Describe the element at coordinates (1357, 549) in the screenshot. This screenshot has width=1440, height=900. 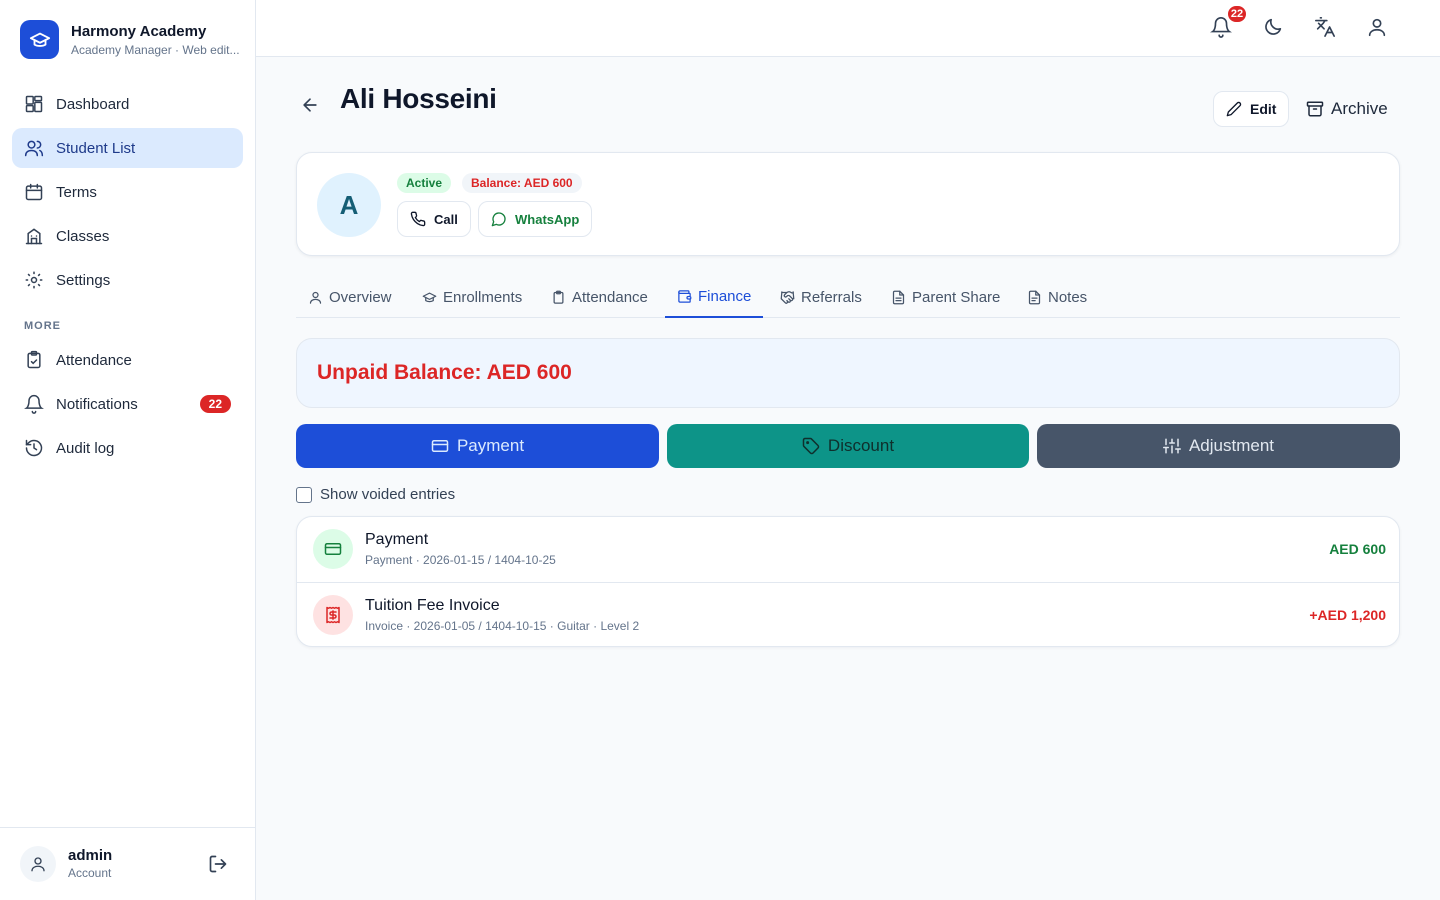
I see `ledger-row-amount: AED 600` at that location.